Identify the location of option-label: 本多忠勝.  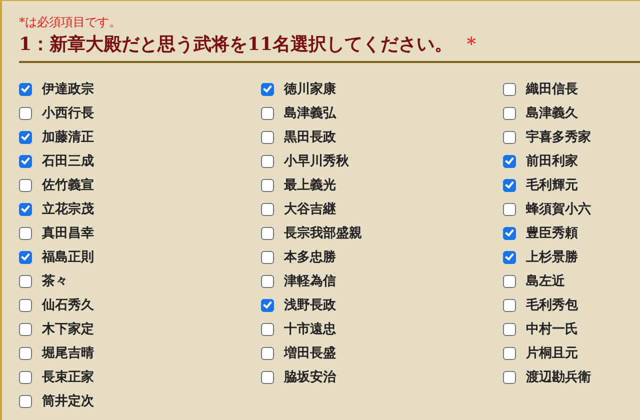
(310, 257).